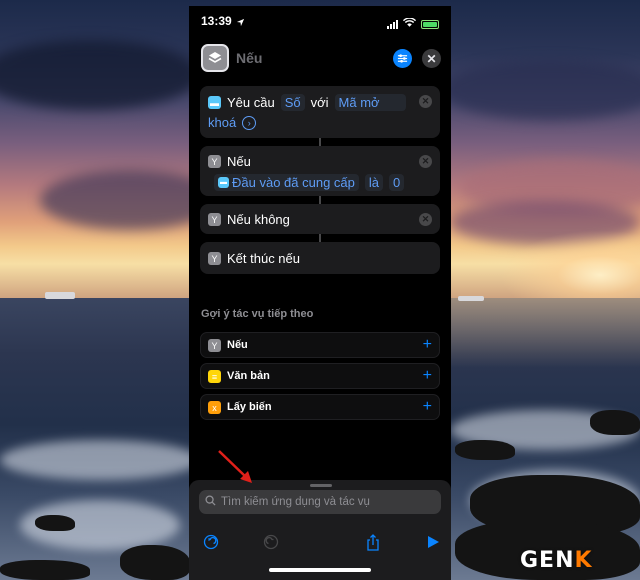 The width and height of the screenshot is (640, 580). I want to click on redo-icon, so click(271, 542).